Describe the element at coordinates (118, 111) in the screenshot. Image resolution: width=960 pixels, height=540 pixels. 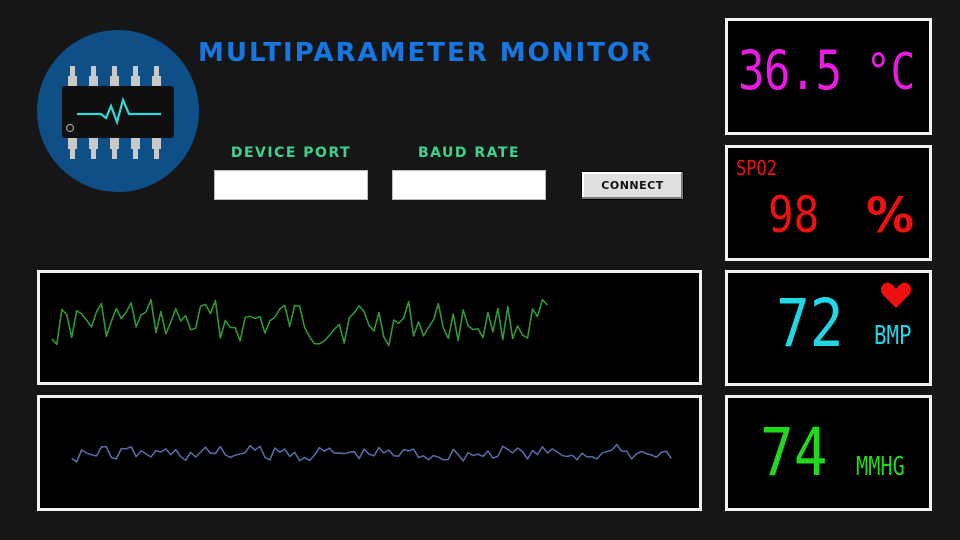
I see `microchip-heartbeat-icon` at that location.